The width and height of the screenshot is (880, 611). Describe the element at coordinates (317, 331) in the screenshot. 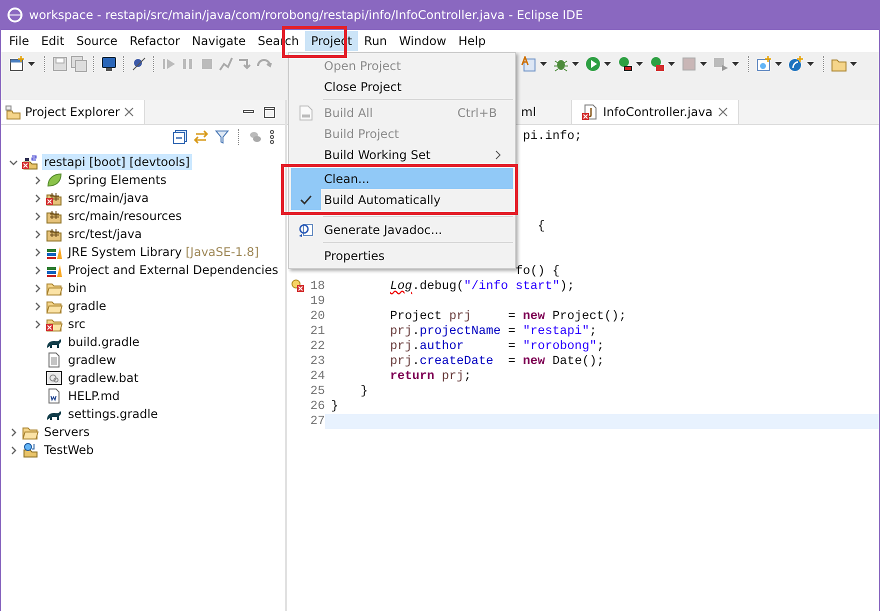

I see `line-number: 21` at that location.